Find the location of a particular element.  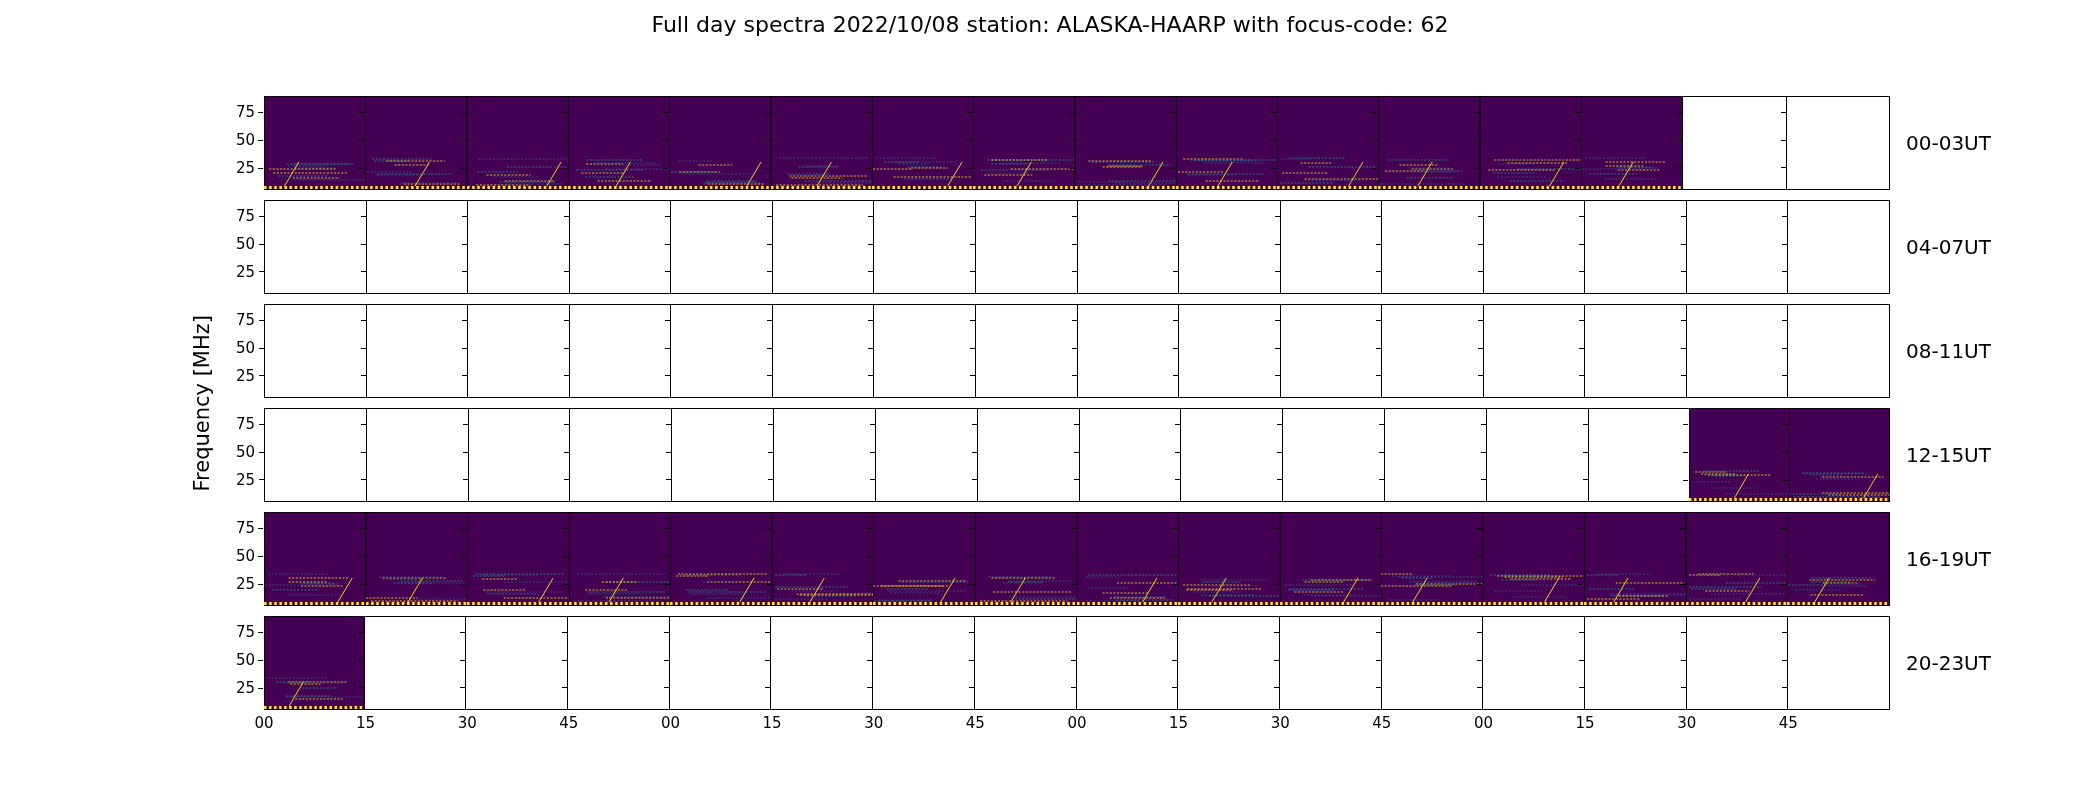

row-label: 12-15UT is located at coordinates (1948, 455).